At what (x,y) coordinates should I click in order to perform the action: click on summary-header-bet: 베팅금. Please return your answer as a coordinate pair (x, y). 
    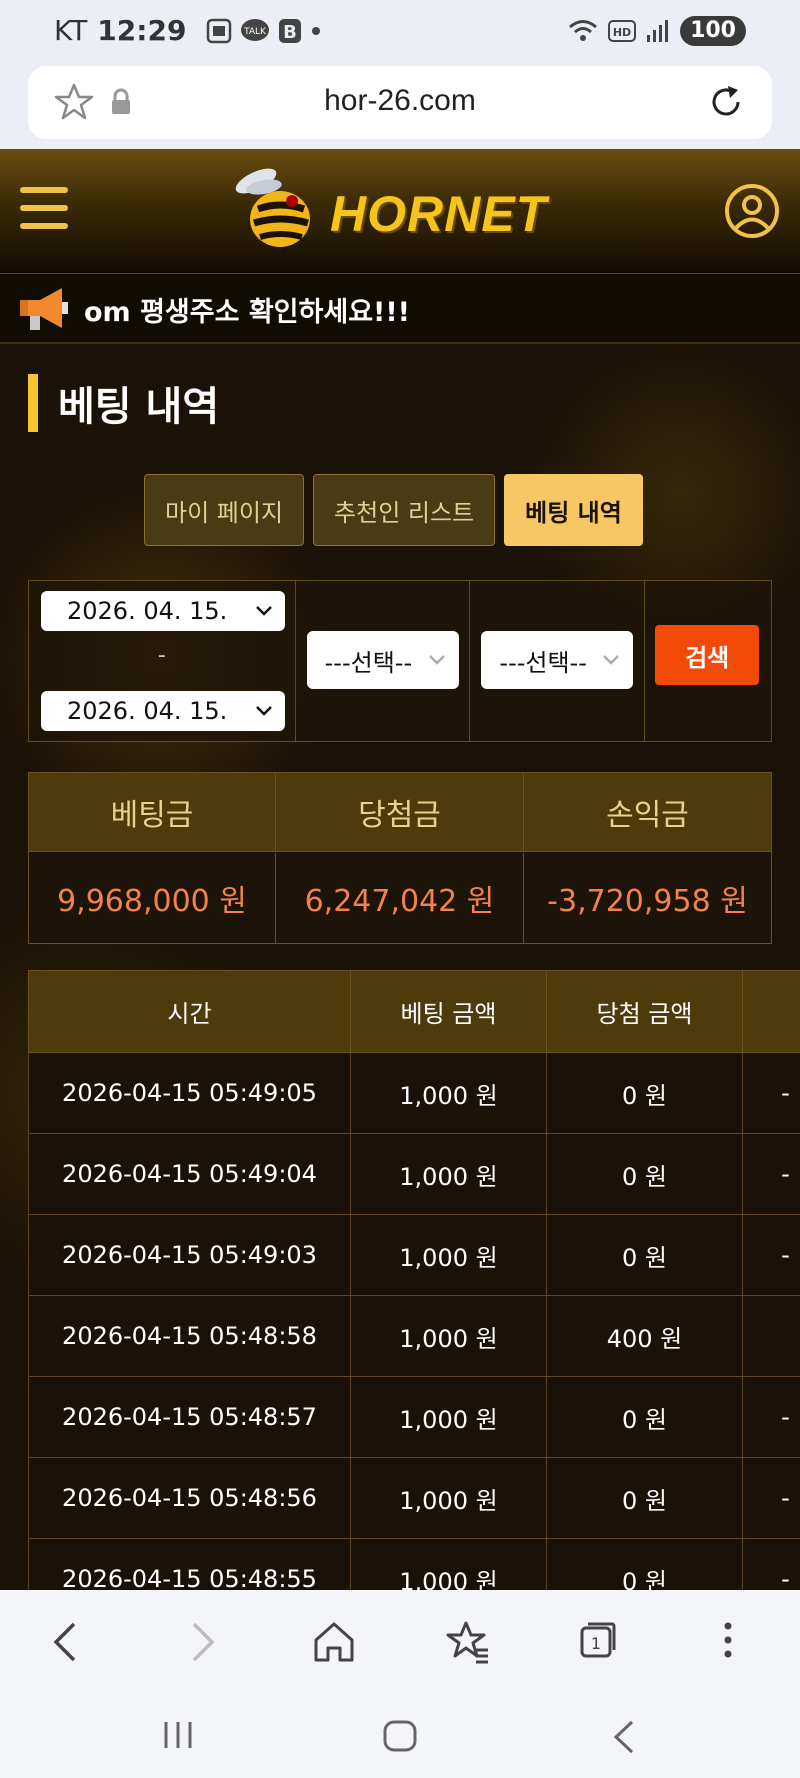
    Looking at the image, I should click on (152, 812).